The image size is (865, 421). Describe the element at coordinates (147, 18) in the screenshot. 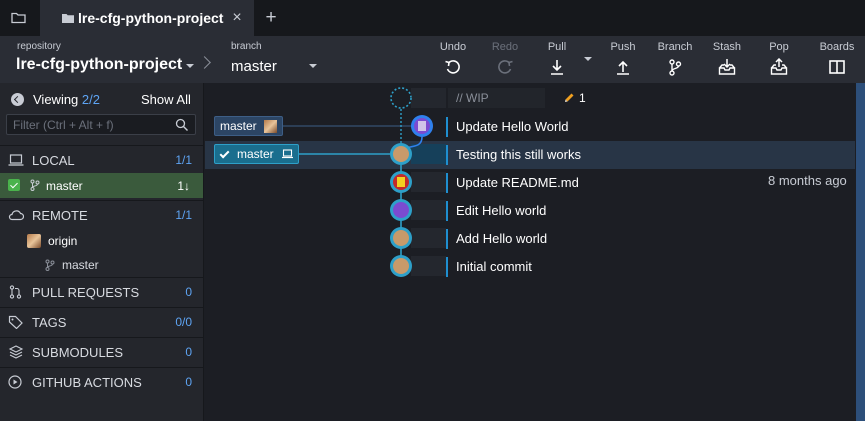

I see `tab-repository: lre-cfg-python-project` at that location.